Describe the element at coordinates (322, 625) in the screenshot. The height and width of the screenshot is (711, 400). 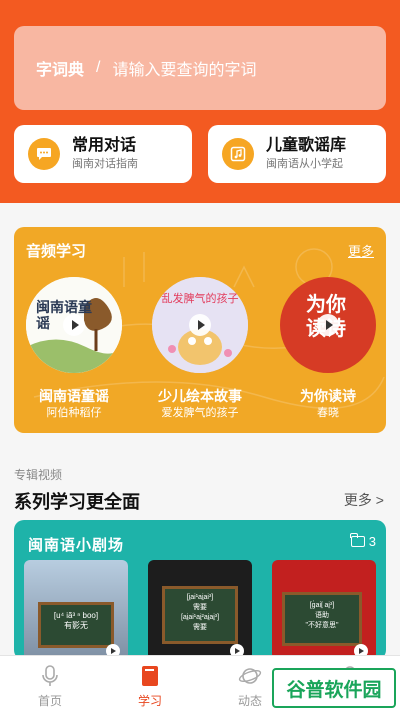
I see `board-line: "不好意思"` at that location.